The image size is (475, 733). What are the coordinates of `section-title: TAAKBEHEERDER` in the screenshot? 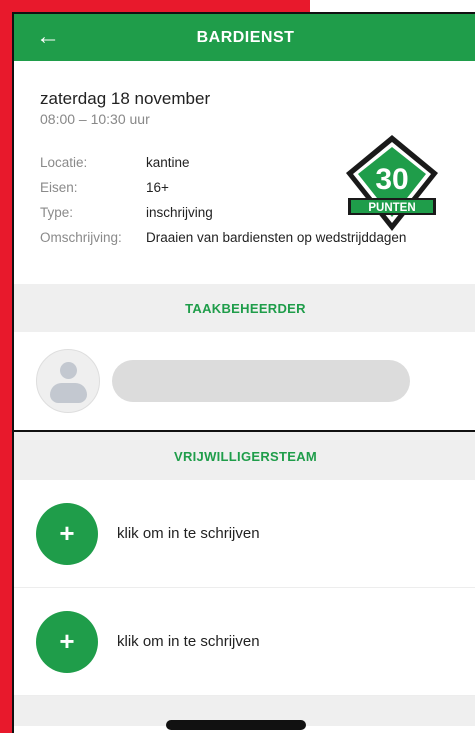 It's located at (245, 308).